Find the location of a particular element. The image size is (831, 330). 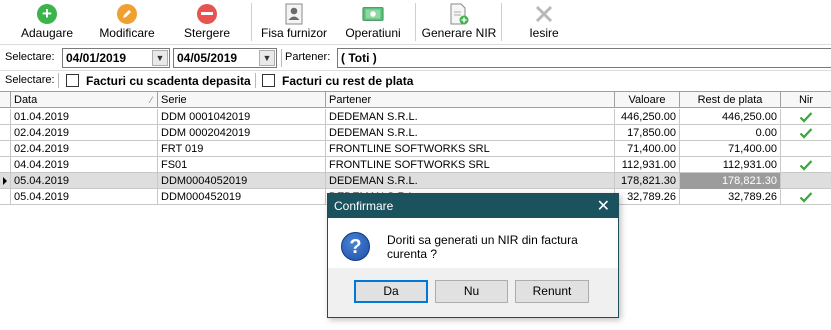

cell-serie: DDM0004052019 is located at coordinates (242, 181).